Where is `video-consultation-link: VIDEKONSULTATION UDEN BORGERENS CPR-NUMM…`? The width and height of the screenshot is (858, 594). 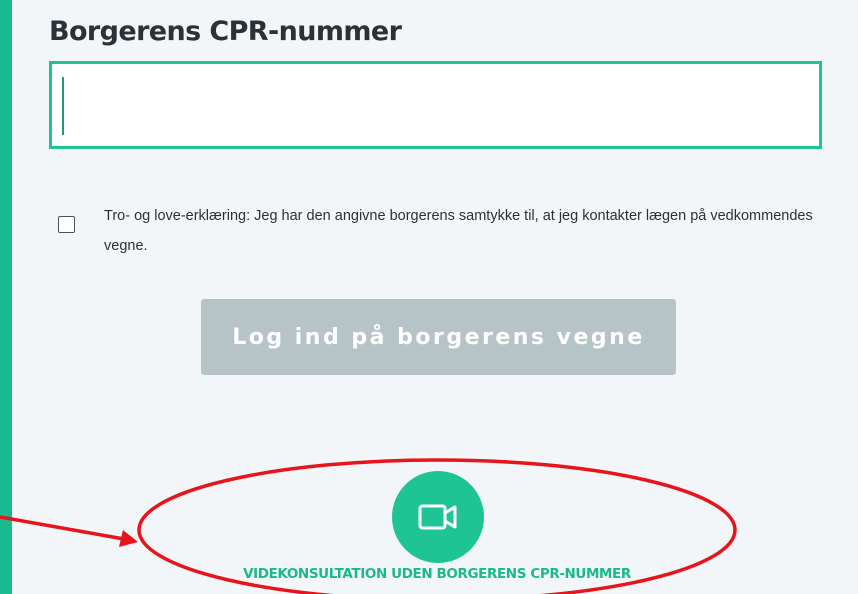 video-consultation-link: VIDEKONSULTATION UDEN BORGERENS CPR-NUMM… is located at coordinates (437, 574).